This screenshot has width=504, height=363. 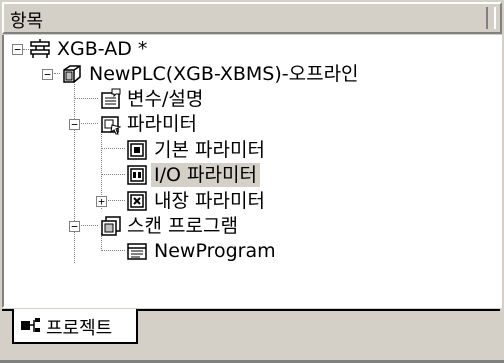 What do you see at coordinates (224, 74) in the screenshot?
I see `tree-item-label: NewPLC(XGB-XBMS)-오프라인` at bounding box center [224, 74].